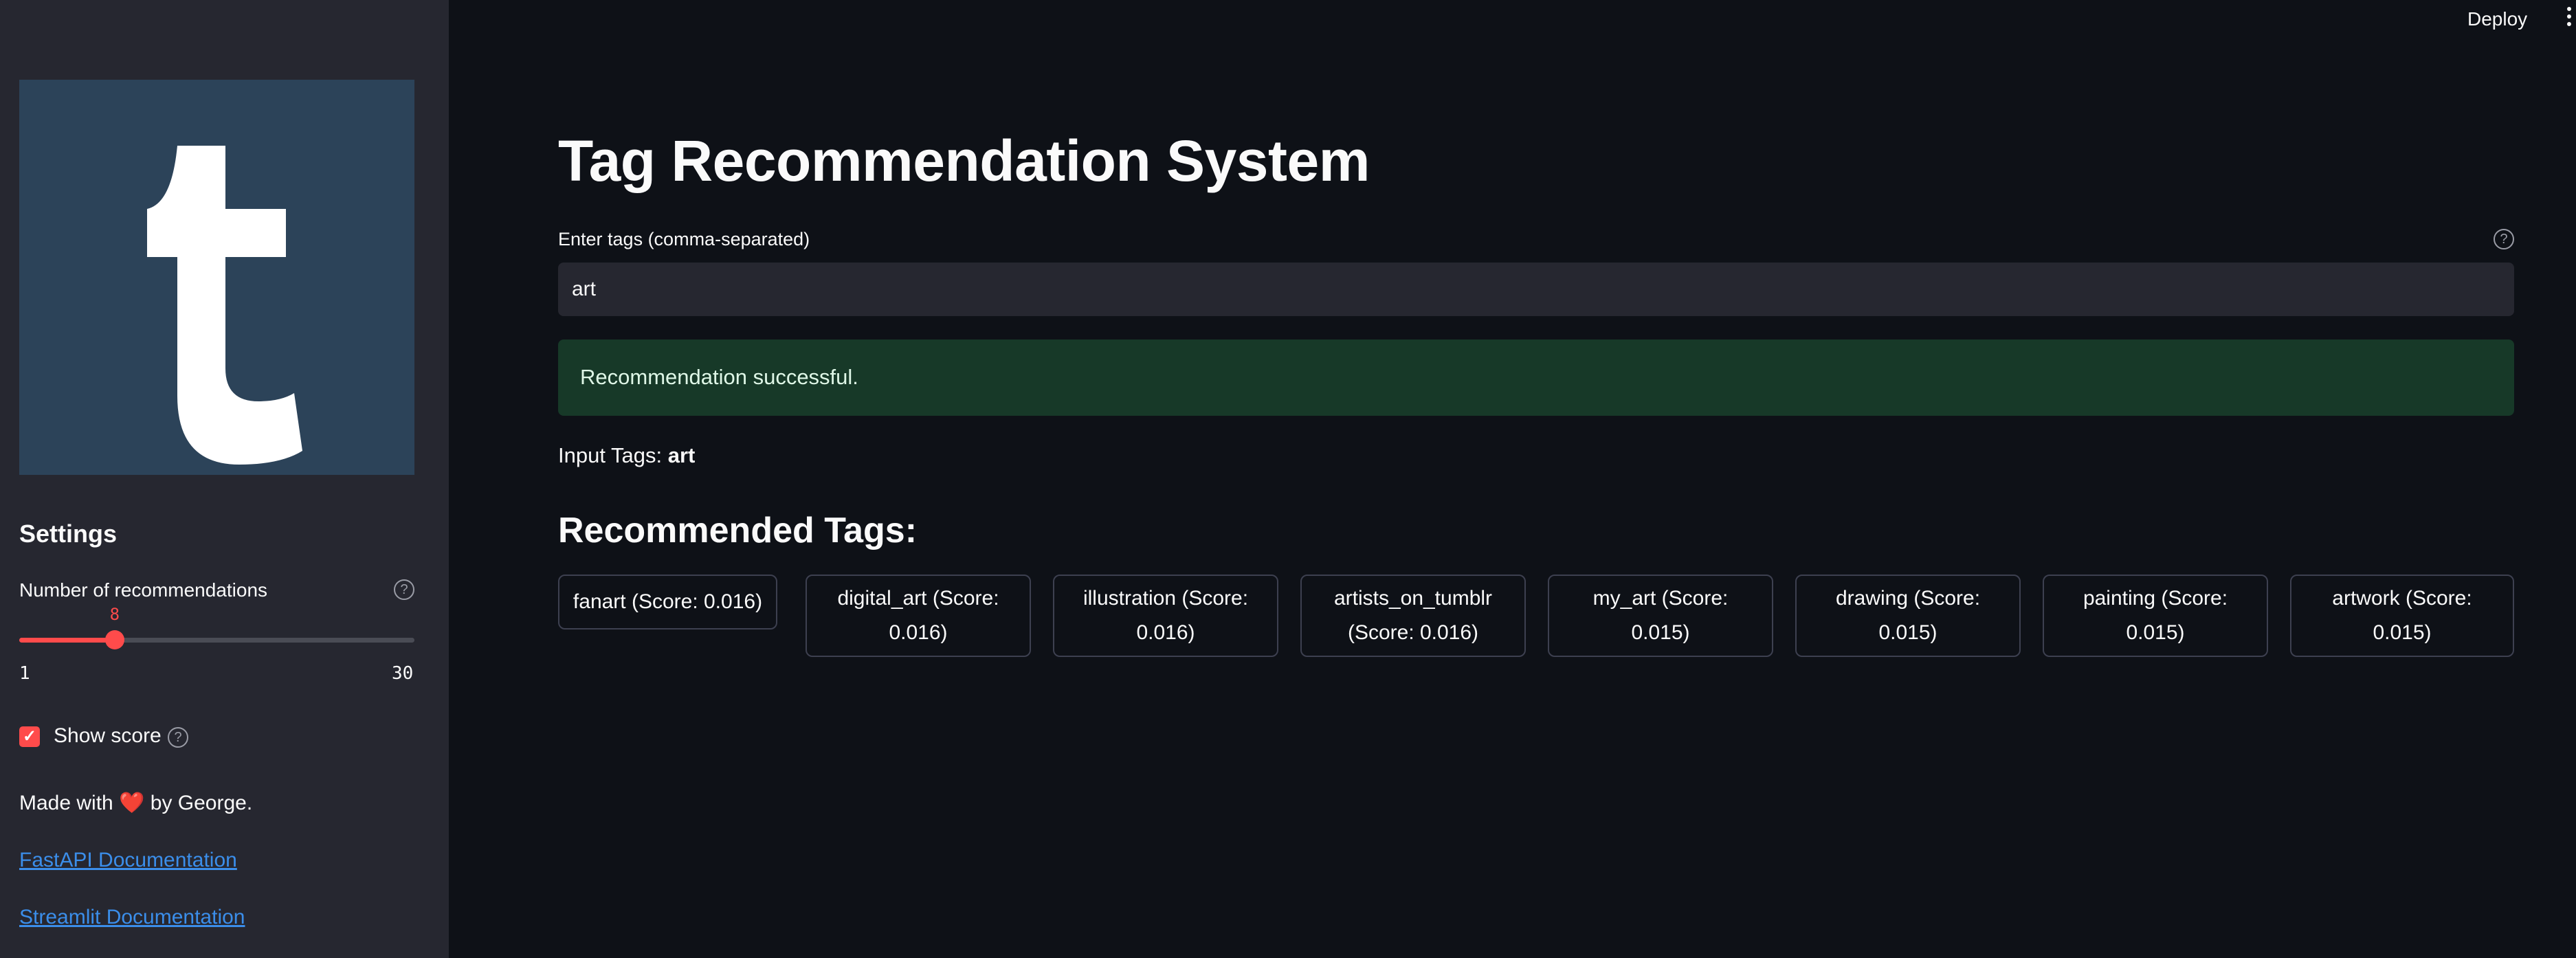  Describe the element at coordinates (114, 614) in the screenshot. I see `slider-value: 8` at that location.